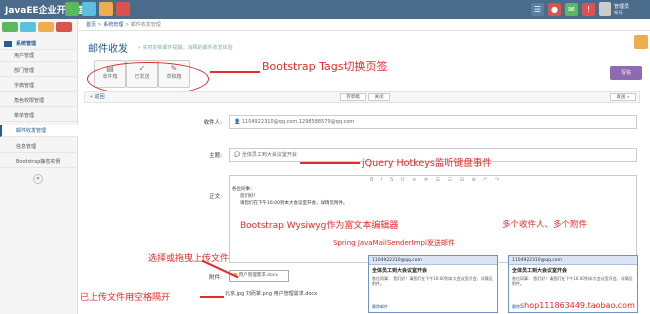 This screenshot has width=650, height=314. Describe the element at coordinates (641, 42) in the screenshot. I see `settings-icon` at that location.